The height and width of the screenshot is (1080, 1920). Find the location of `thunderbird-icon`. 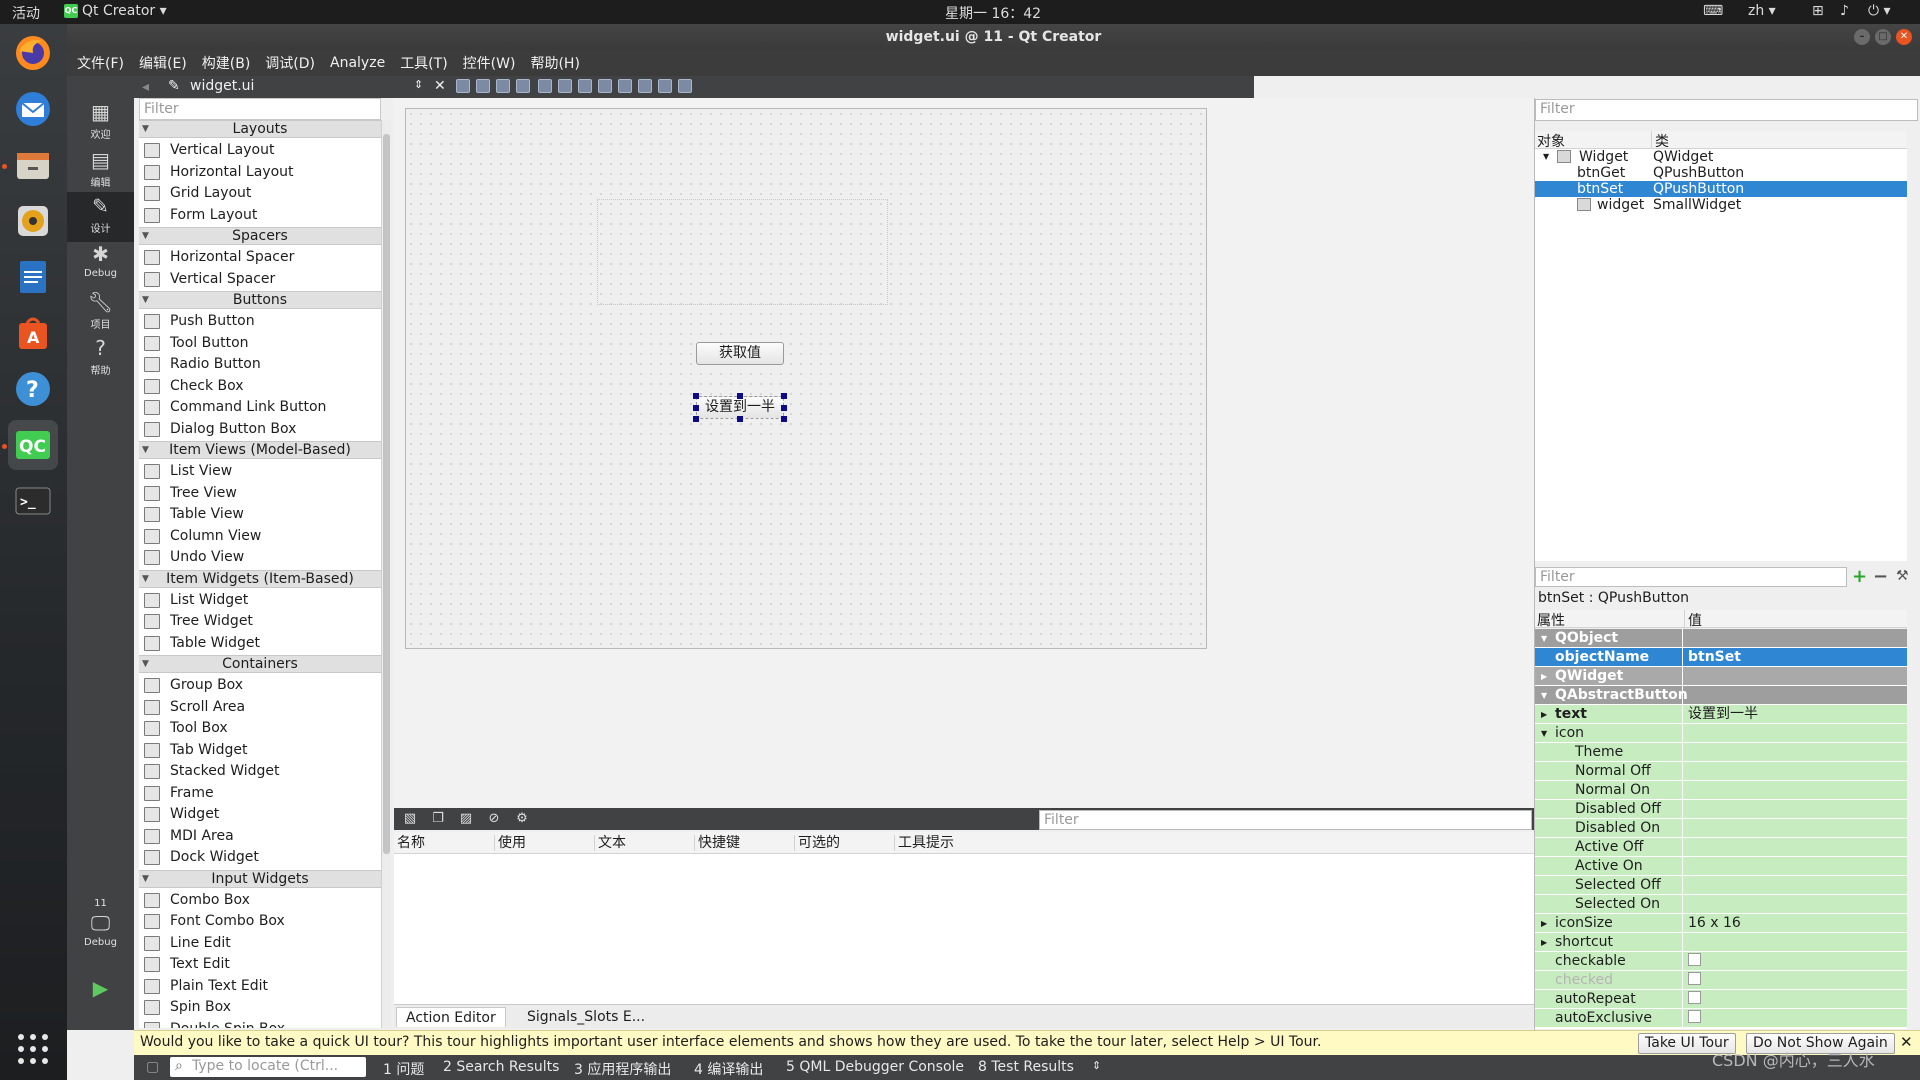

thunderbird-icon is located at coordinates (33, 109).